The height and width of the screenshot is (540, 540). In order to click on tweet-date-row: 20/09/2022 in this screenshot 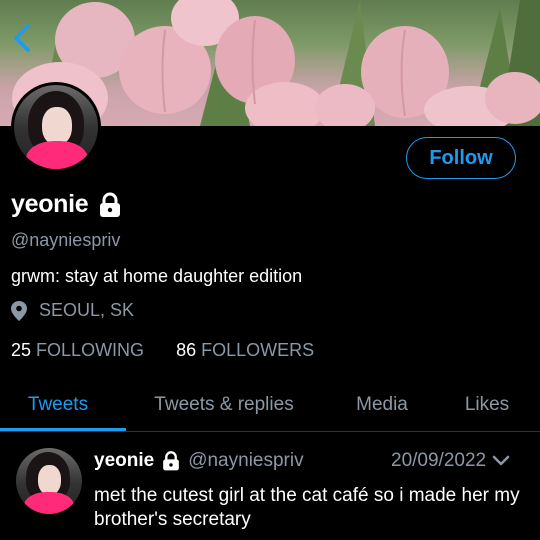, I will do `click(450, 461)`.